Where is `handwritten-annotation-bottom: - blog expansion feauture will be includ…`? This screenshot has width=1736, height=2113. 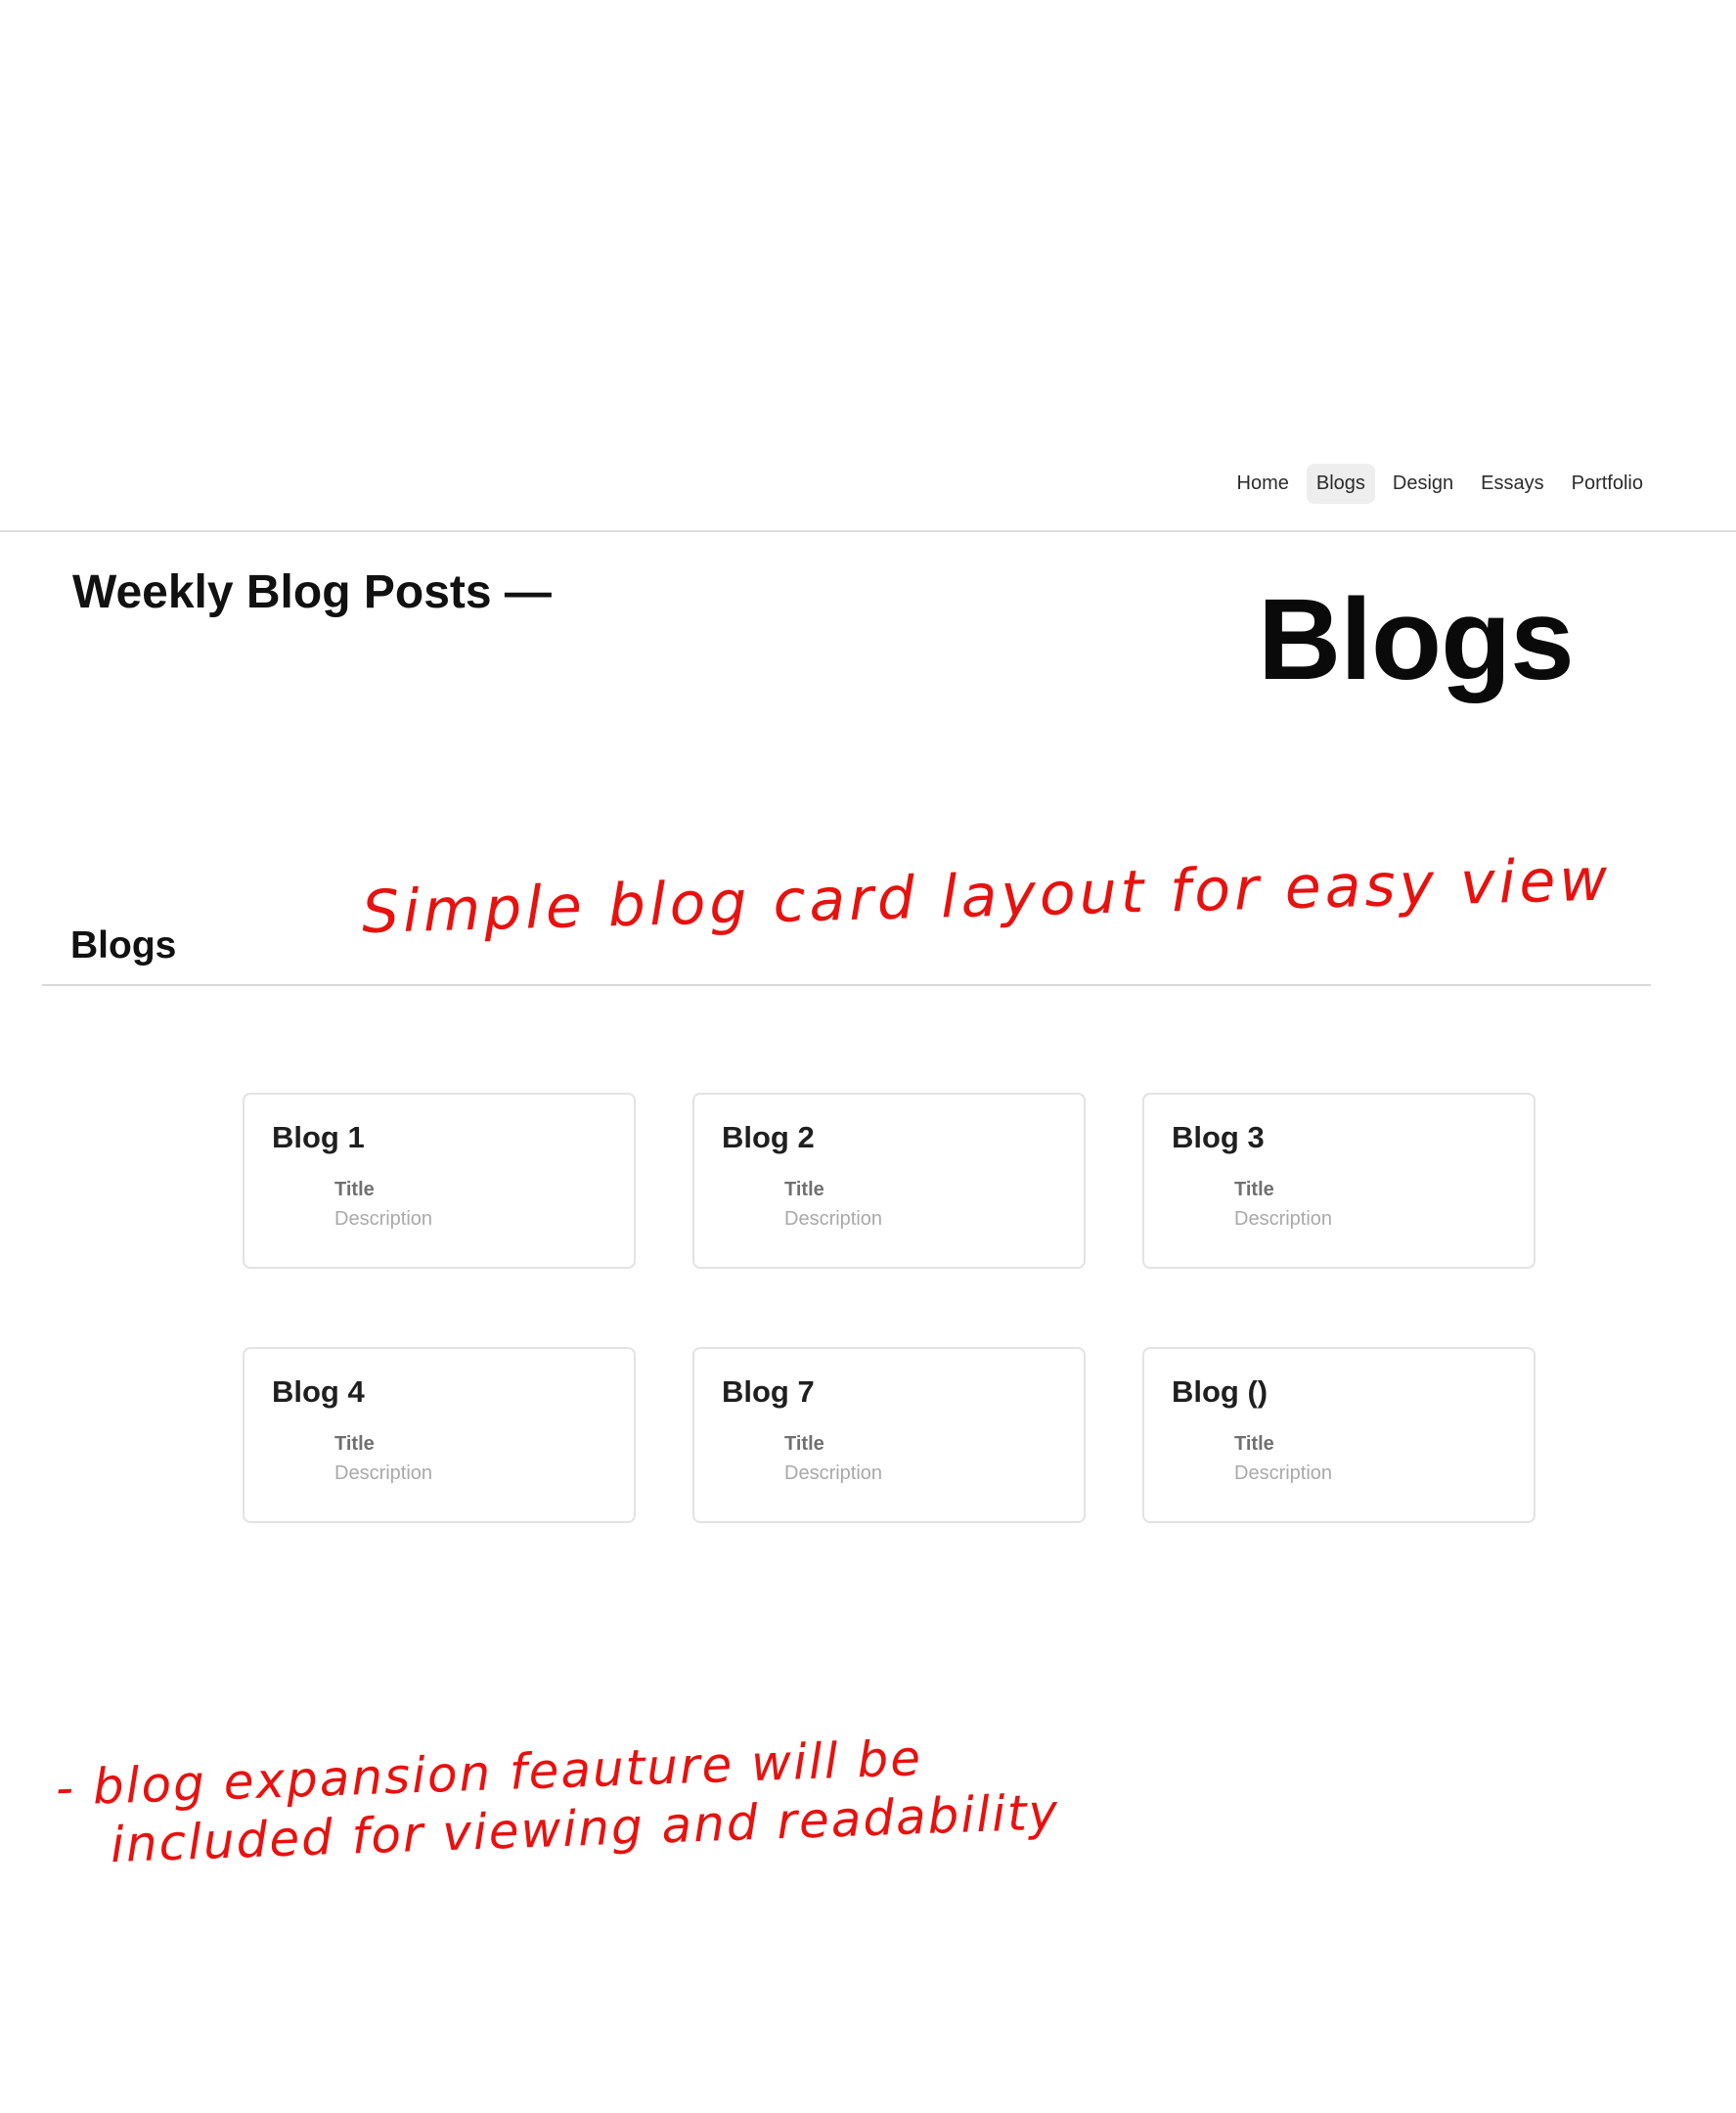 handwritten-annotation-bottom: - blog expansion feauture will be includ… is located at coordinates (557, 1800).